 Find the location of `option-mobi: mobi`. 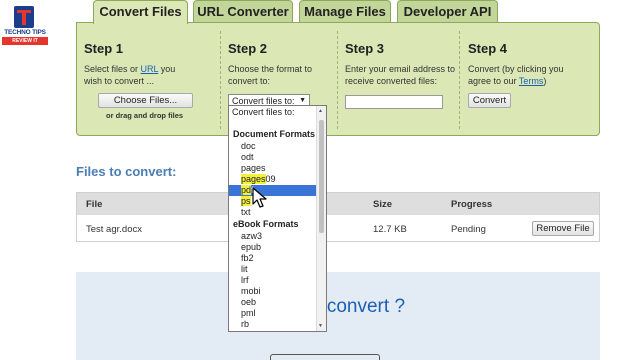

option-mobi: mobi is located at coordinates (273, 291).